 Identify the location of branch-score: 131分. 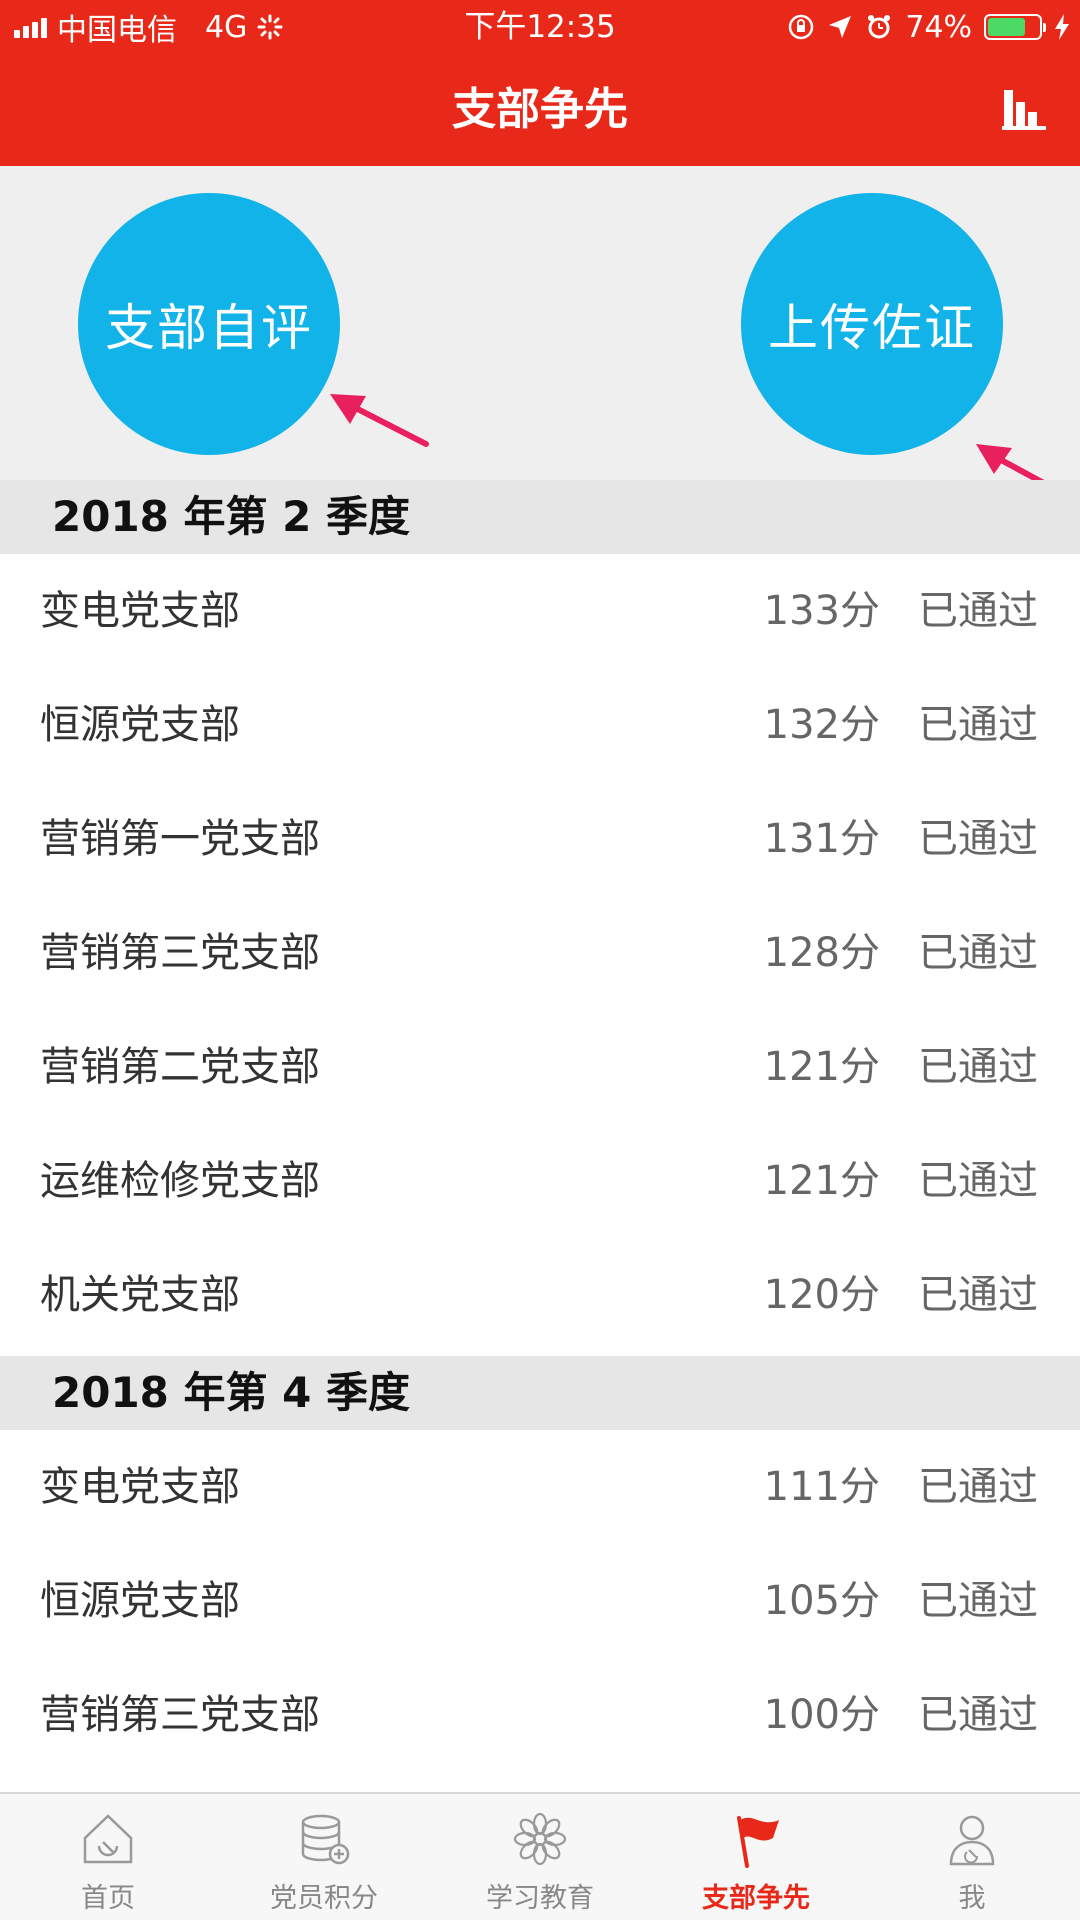
(821, 839).